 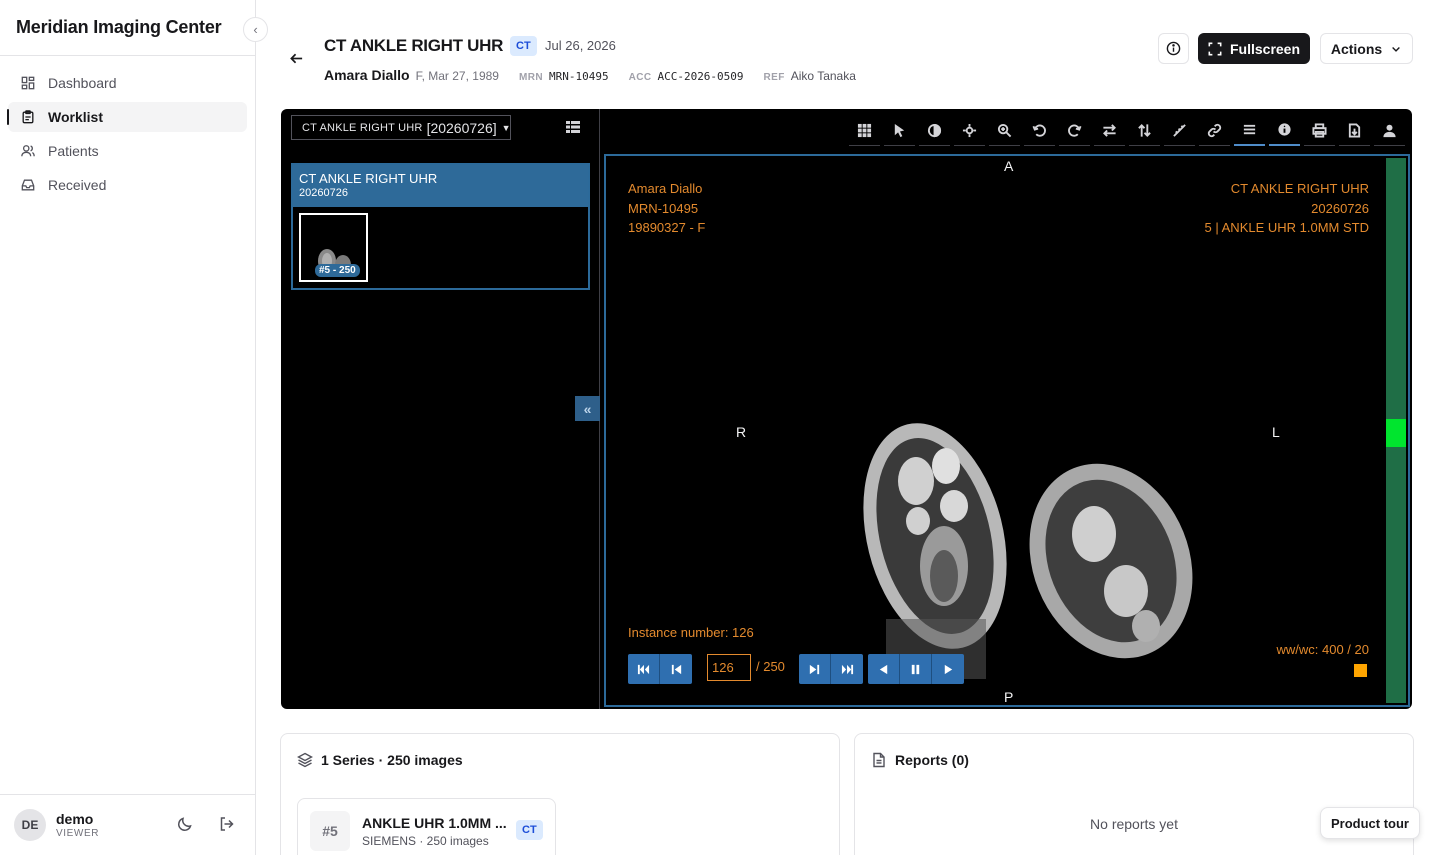 What do you see at coordinates (425, 841) in the screenshot?
I see `series-subtitle: SIEMENS · 250 images` at bounding box center [425, 841].